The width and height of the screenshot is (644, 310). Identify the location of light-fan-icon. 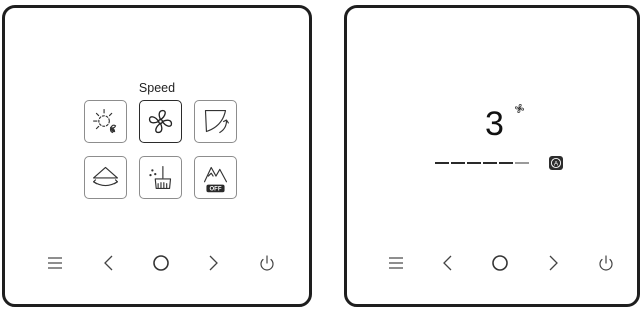
(105, 121).